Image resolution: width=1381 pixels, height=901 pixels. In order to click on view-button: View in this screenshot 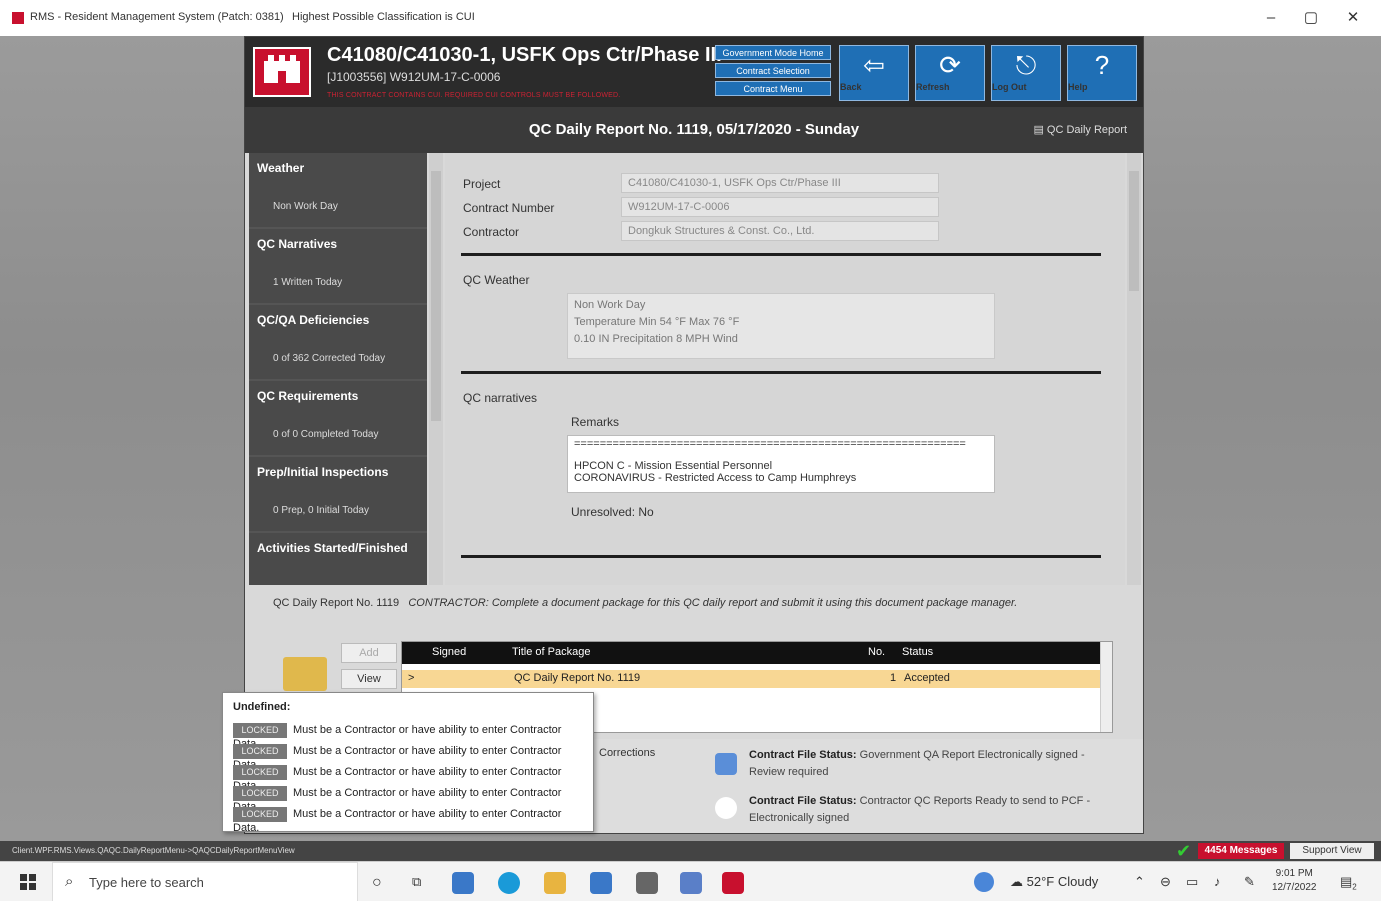, I will do `click(369, 679)`.